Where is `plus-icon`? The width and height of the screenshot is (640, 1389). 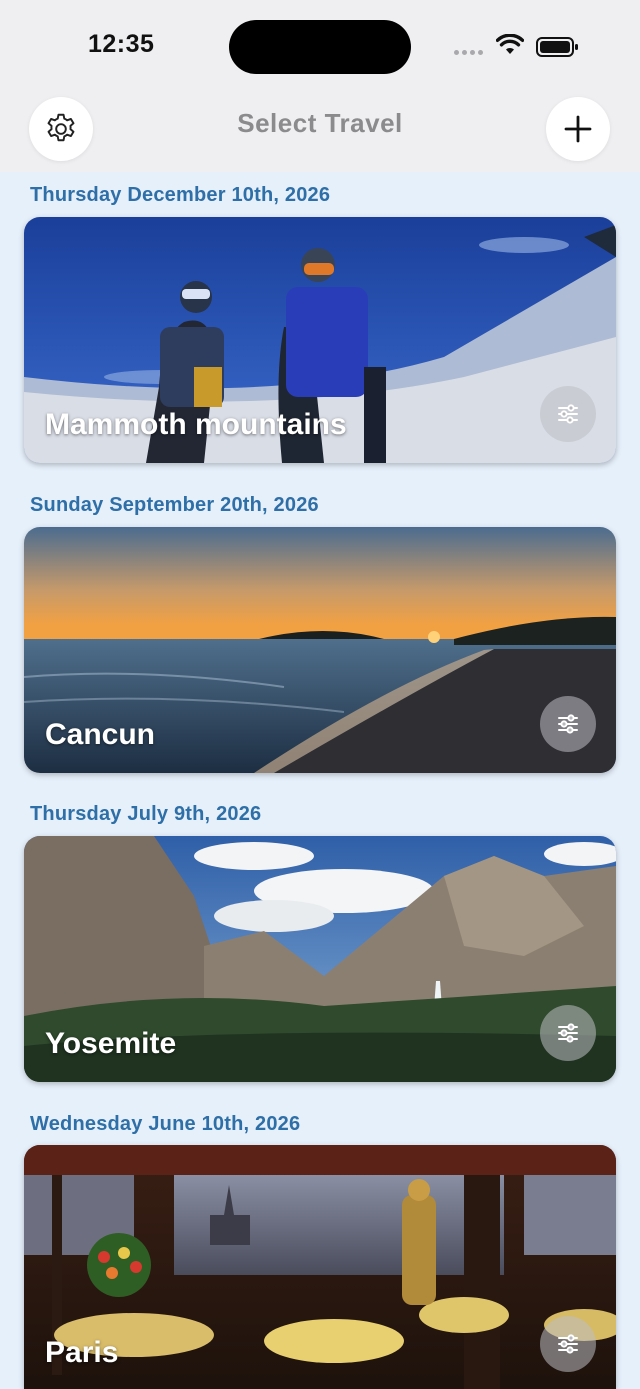
plus-icon is located at coordinates (578, 129).